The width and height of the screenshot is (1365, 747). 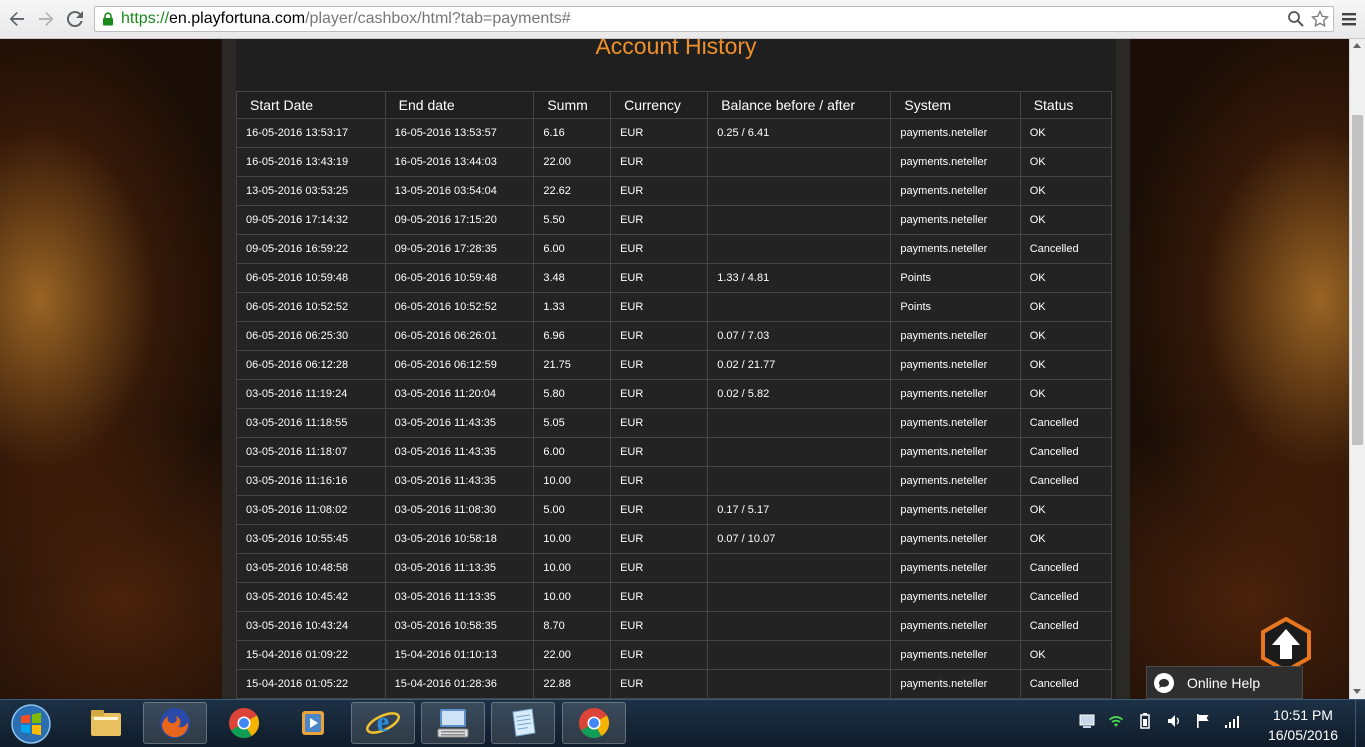 I want to click on notepad-icon, so click(x=524, y=722).